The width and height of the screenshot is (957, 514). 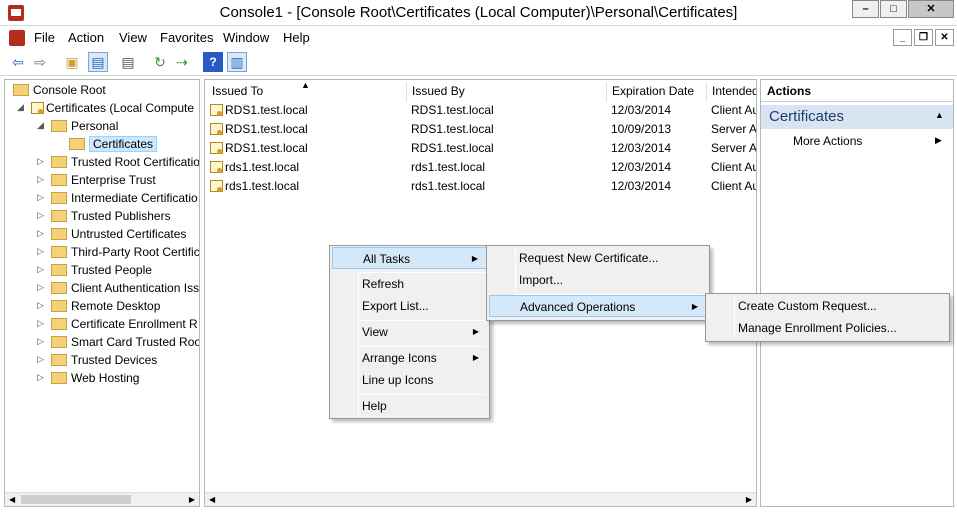 I want to click on mdi-restore-button: ❐, so click(x=923, y=37).